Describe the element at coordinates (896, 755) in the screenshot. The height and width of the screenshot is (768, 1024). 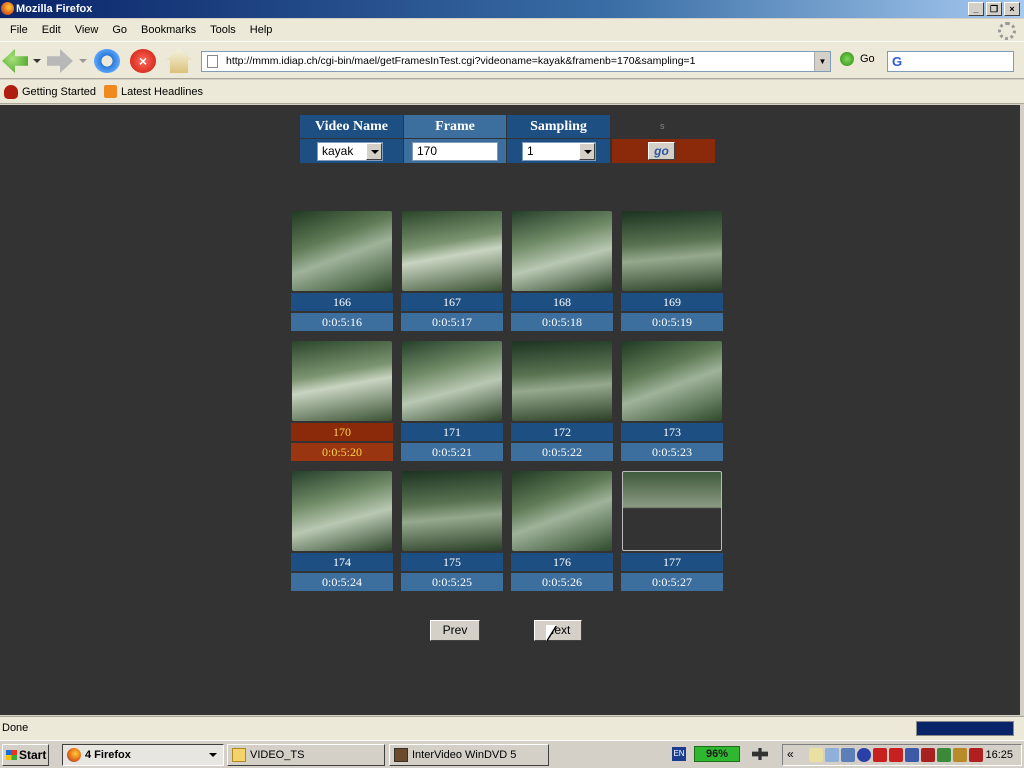
I see `tray-antivirus-icon` at that location.